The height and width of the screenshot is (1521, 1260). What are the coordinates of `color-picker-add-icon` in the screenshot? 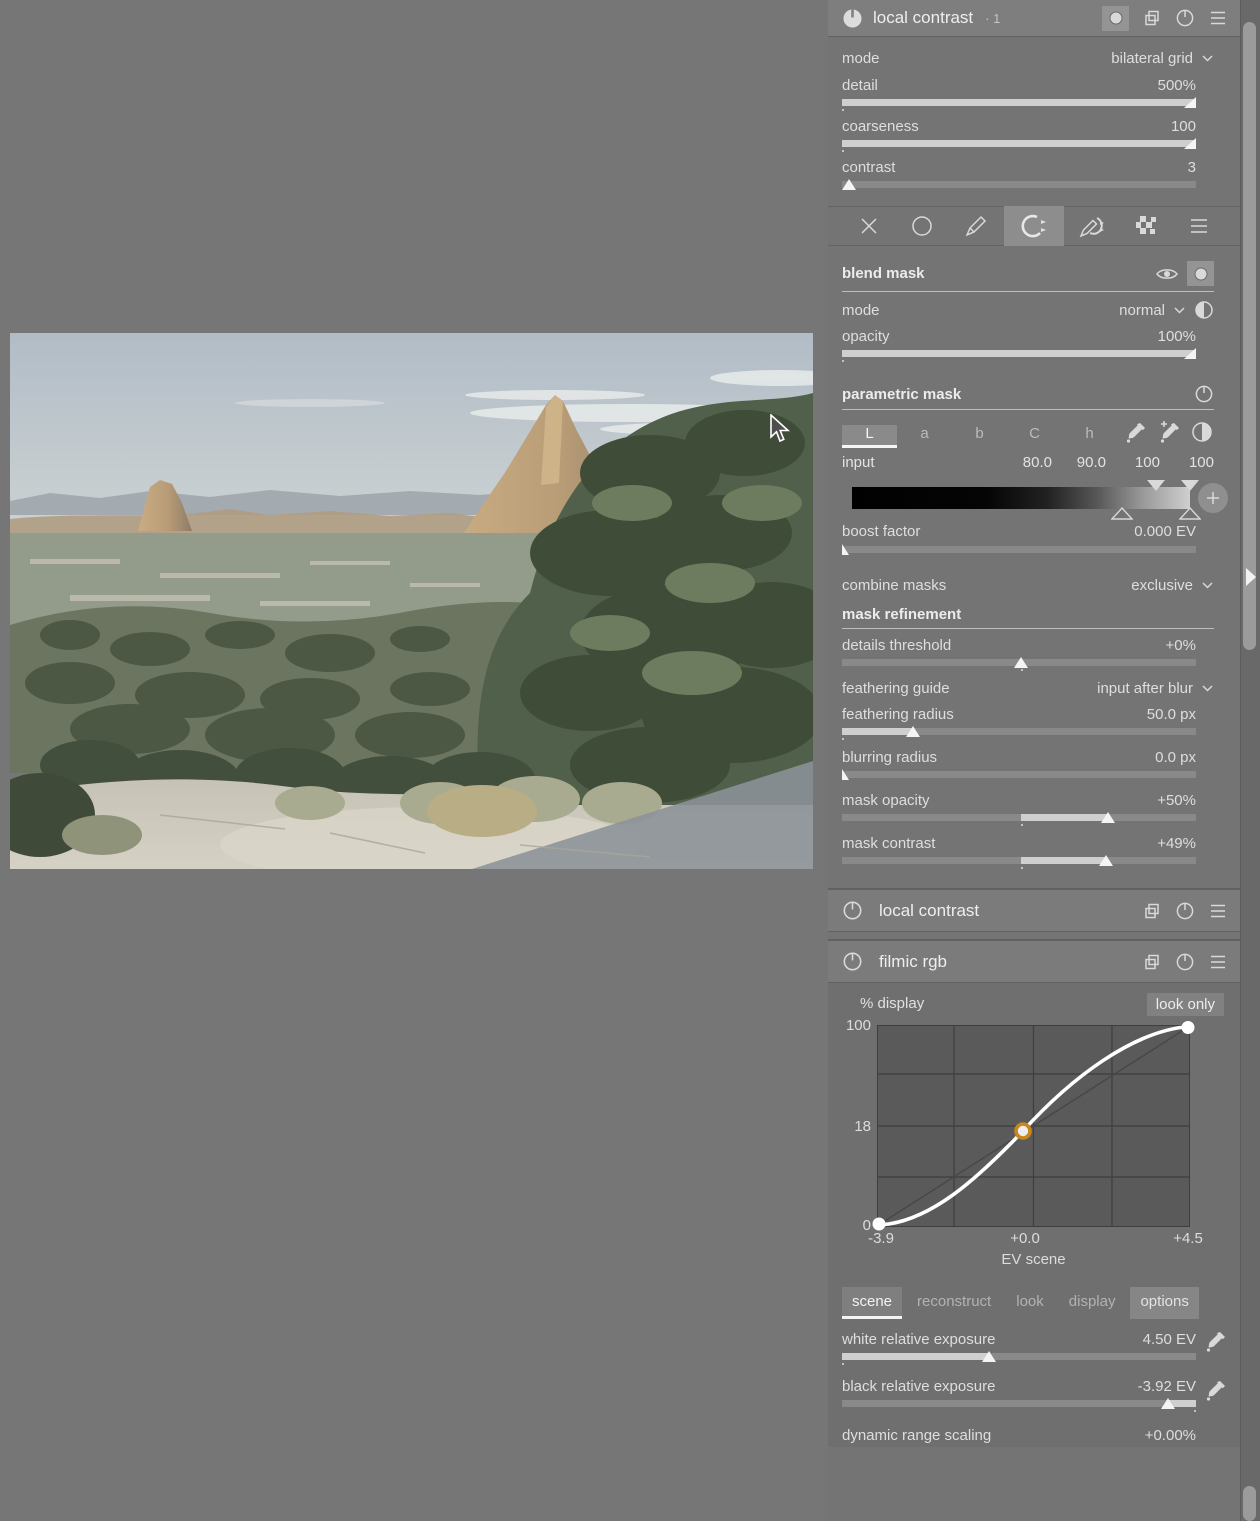 It's located at (1169, 432).